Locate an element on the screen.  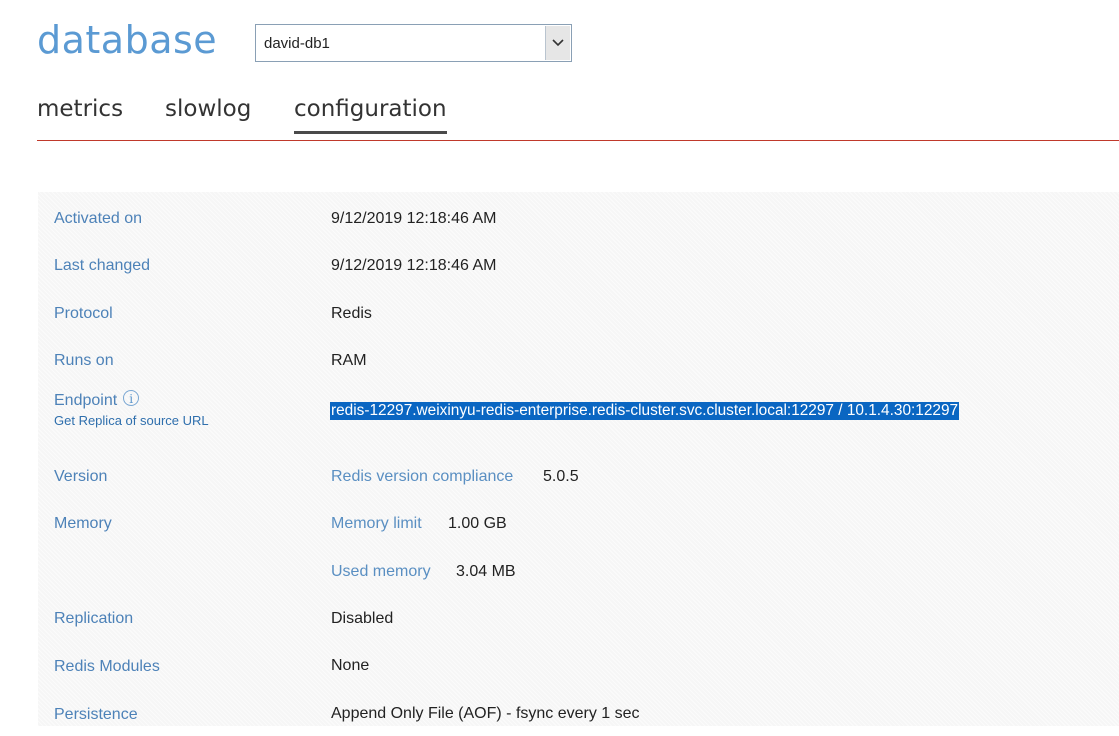
runs-on-label: Runs on is located at coordinates (84, 360).